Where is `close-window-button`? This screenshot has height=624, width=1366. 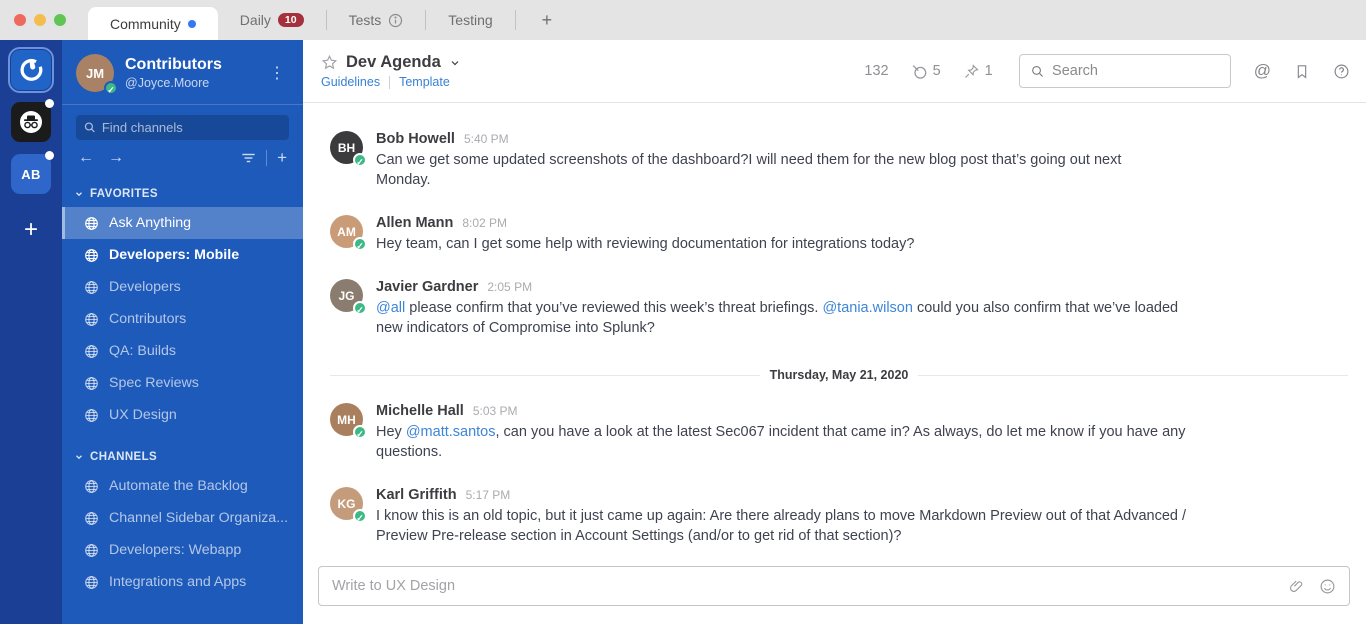
close-window-button is located at coordinates (20, 20).